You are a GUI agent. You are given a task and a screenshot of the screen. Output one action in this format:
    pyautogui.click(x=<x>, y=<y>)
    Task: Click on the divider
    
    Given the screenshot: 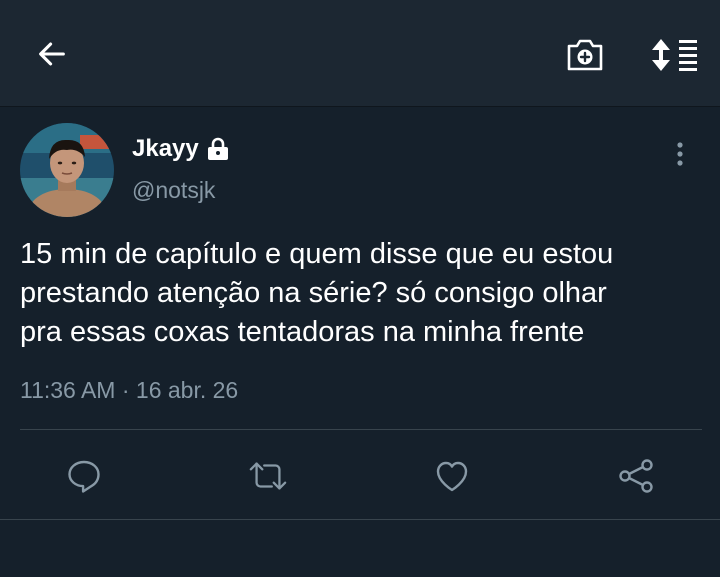 What is the action you would take?
    pyautogui.click(x=360, y=519)
    